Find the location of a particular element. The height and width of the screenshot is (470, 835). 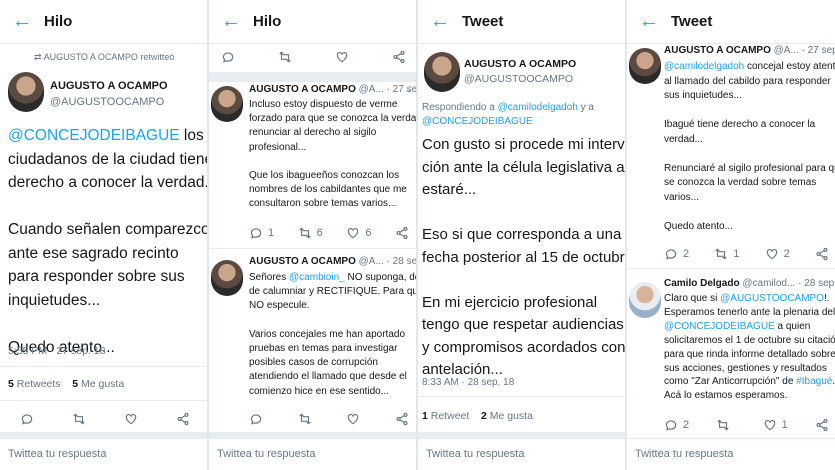

tweet-header: AUGUSTO A OCAMPO @A... · 27 sep. is located at coordinates (749, 50).